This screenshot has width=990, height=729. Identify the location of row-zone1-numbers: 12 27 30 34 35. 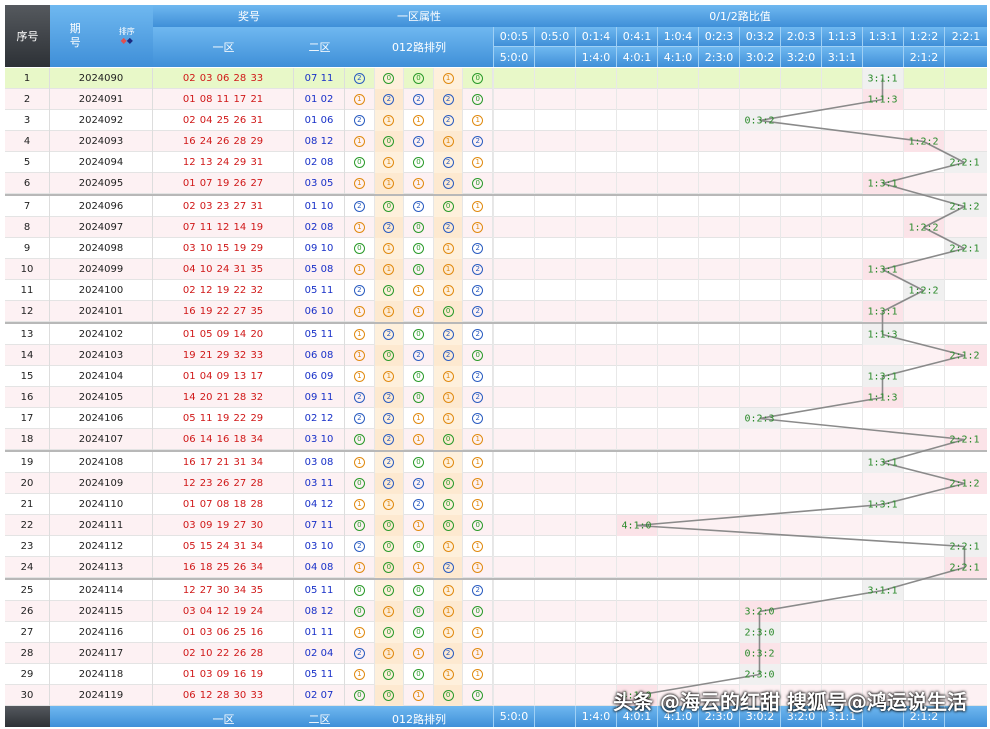
(223, 590).